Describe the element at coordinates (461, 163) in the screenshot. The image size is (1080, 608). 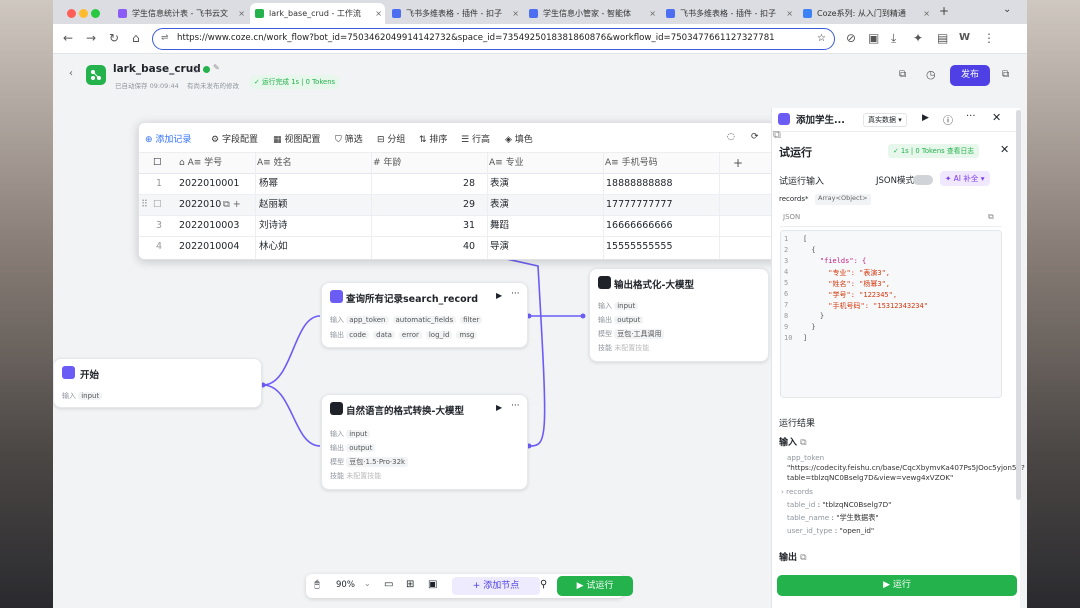
I see `table-header: ☐ ⌂ A≡ 学号 A≡ 姓名 # 年龄 A≡ 专业 A≡ 手机号码 +` at that location.